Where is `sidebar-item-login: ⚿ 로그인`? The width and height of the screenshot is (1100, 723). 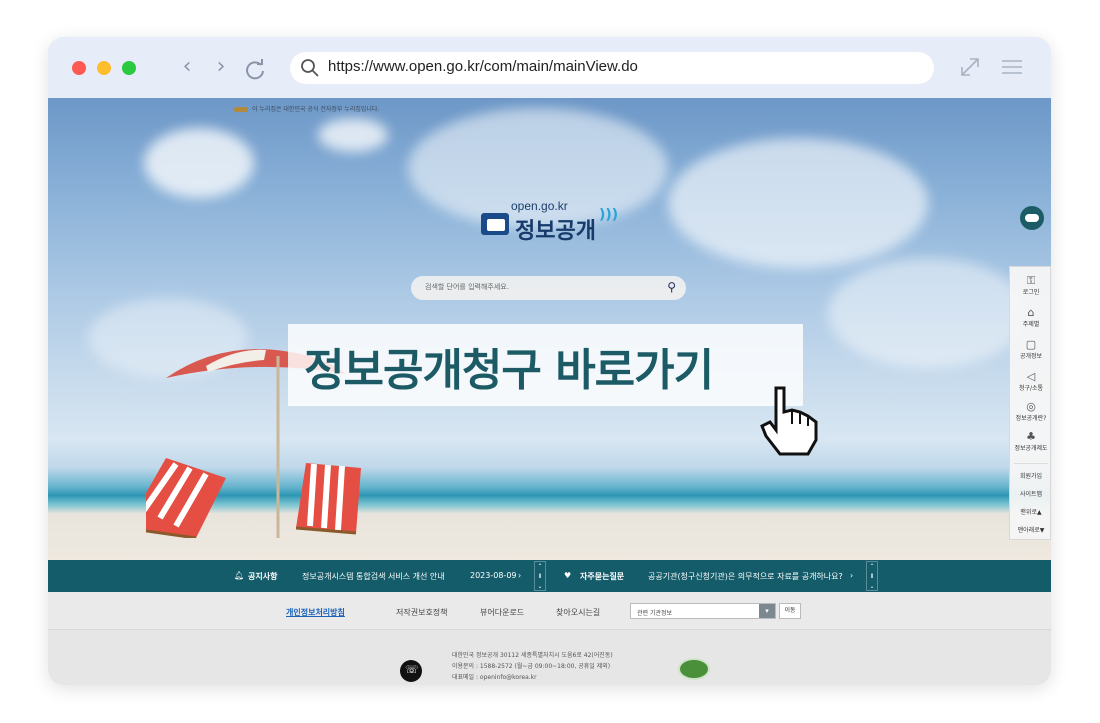 sidebar-item-login: ⚿ 로그인 is located at coordinates (1030, 285).